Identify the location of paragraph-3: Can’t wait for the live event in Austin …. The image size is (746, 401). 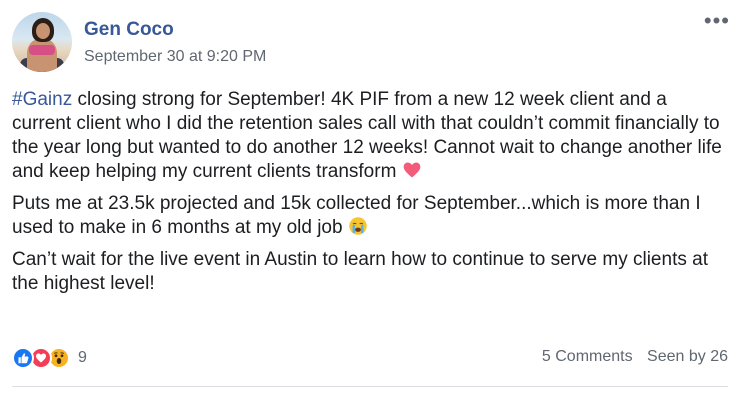
(360, 271).